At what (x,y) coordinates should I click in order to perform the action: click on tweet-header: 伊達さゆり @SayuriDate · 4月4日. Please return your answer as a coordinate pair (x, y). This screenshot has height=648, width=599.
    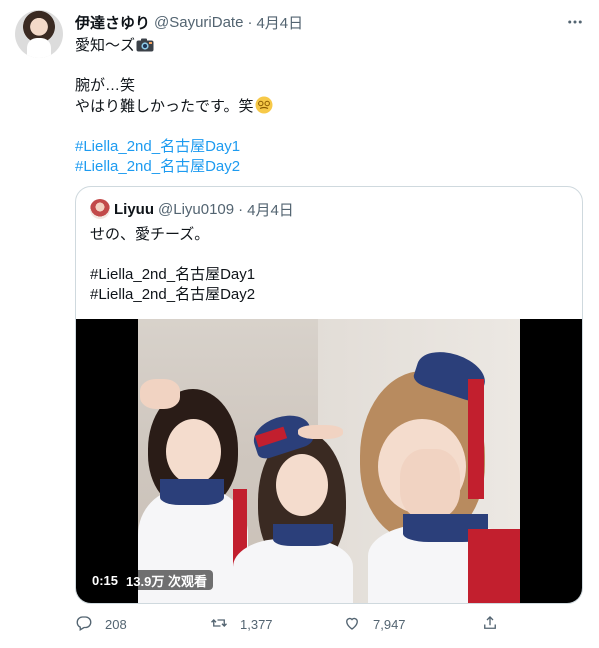
    Looking at the image, I should click on (189, 22).